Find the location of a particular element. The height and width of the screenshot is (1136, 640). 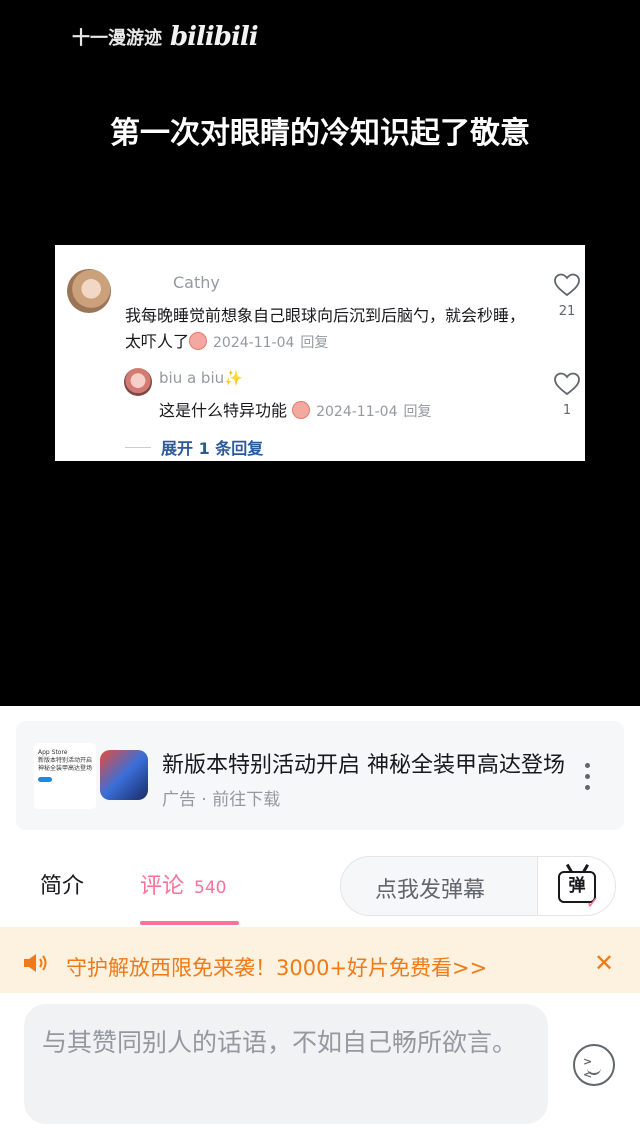

danmaku-input: 点我发弹幕 弹 ✓ is located at coordinates (478, 886).